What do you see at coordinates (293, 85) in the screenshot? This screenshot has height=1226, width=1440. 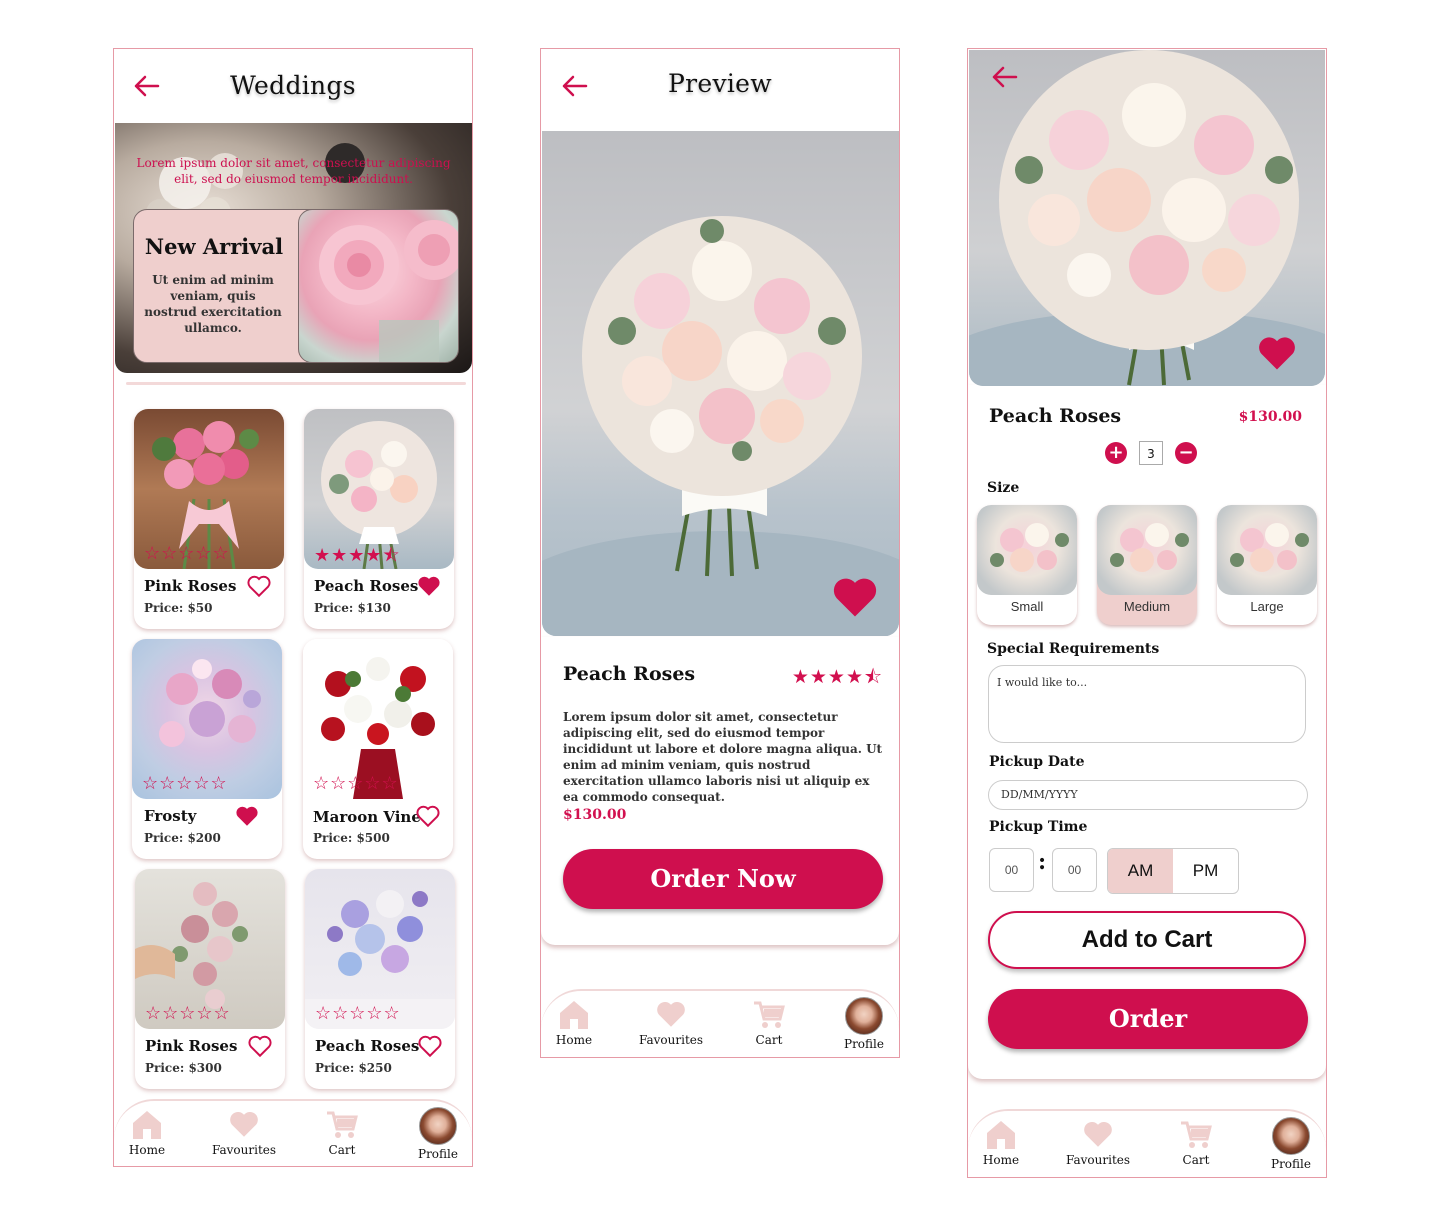 I see `page-title: Weddings` at bounding box center [293, 85].